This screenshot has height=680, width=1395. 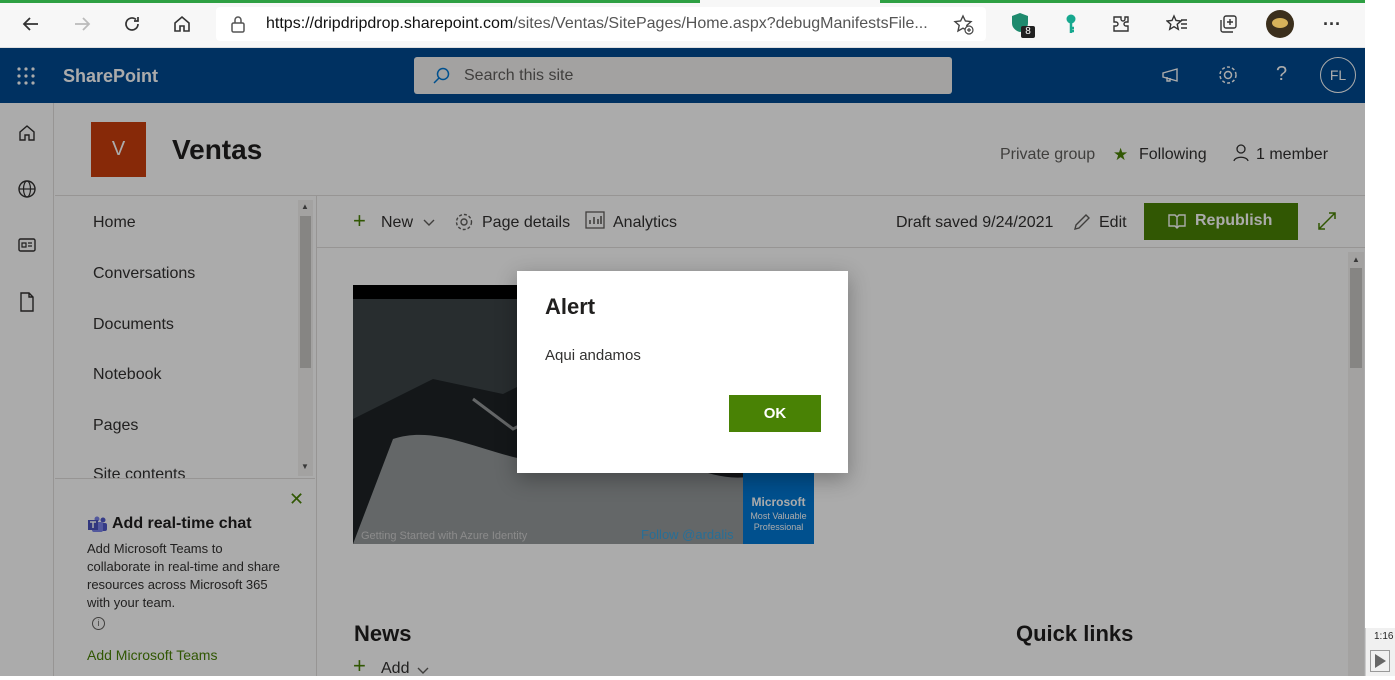 I want to click on tab-indicator, so click(x=350, y=1).